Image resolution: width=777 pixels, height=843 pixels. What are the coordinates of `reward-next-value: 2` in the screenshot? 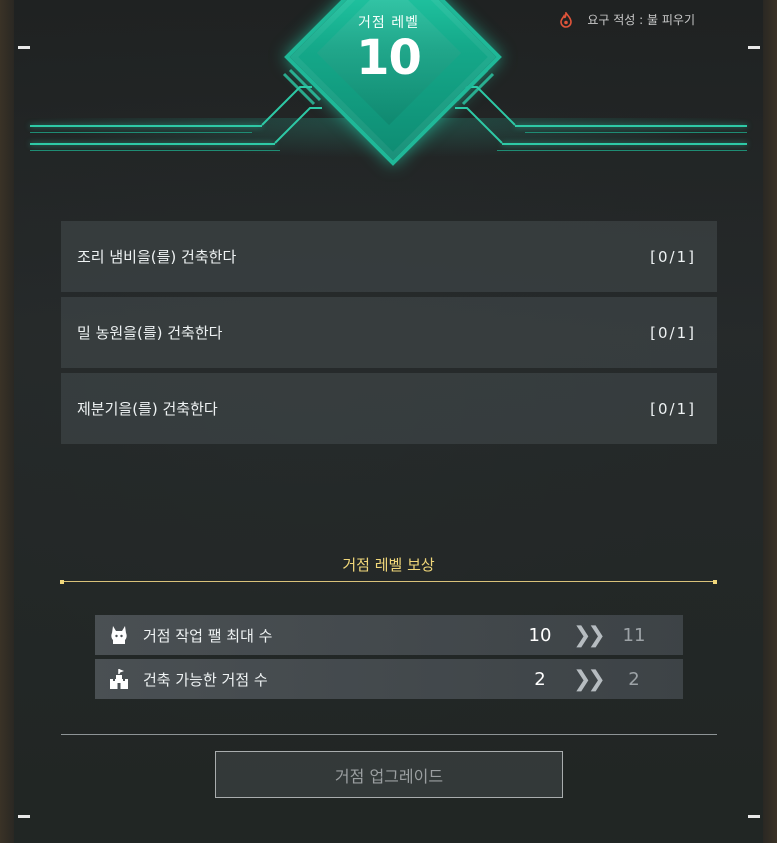 It's located at (634, 679).